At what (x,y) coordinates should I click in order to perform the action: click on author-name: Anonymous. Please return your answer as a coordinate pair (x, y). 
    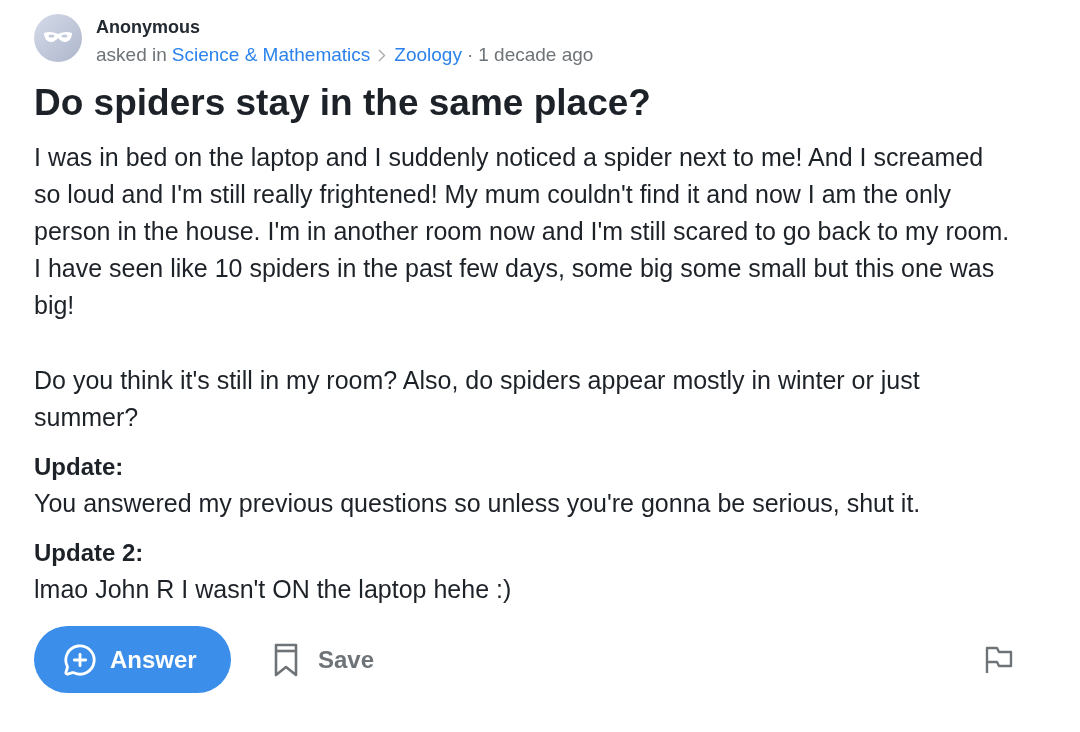
    Looking at the image, I should click on (148, 27).